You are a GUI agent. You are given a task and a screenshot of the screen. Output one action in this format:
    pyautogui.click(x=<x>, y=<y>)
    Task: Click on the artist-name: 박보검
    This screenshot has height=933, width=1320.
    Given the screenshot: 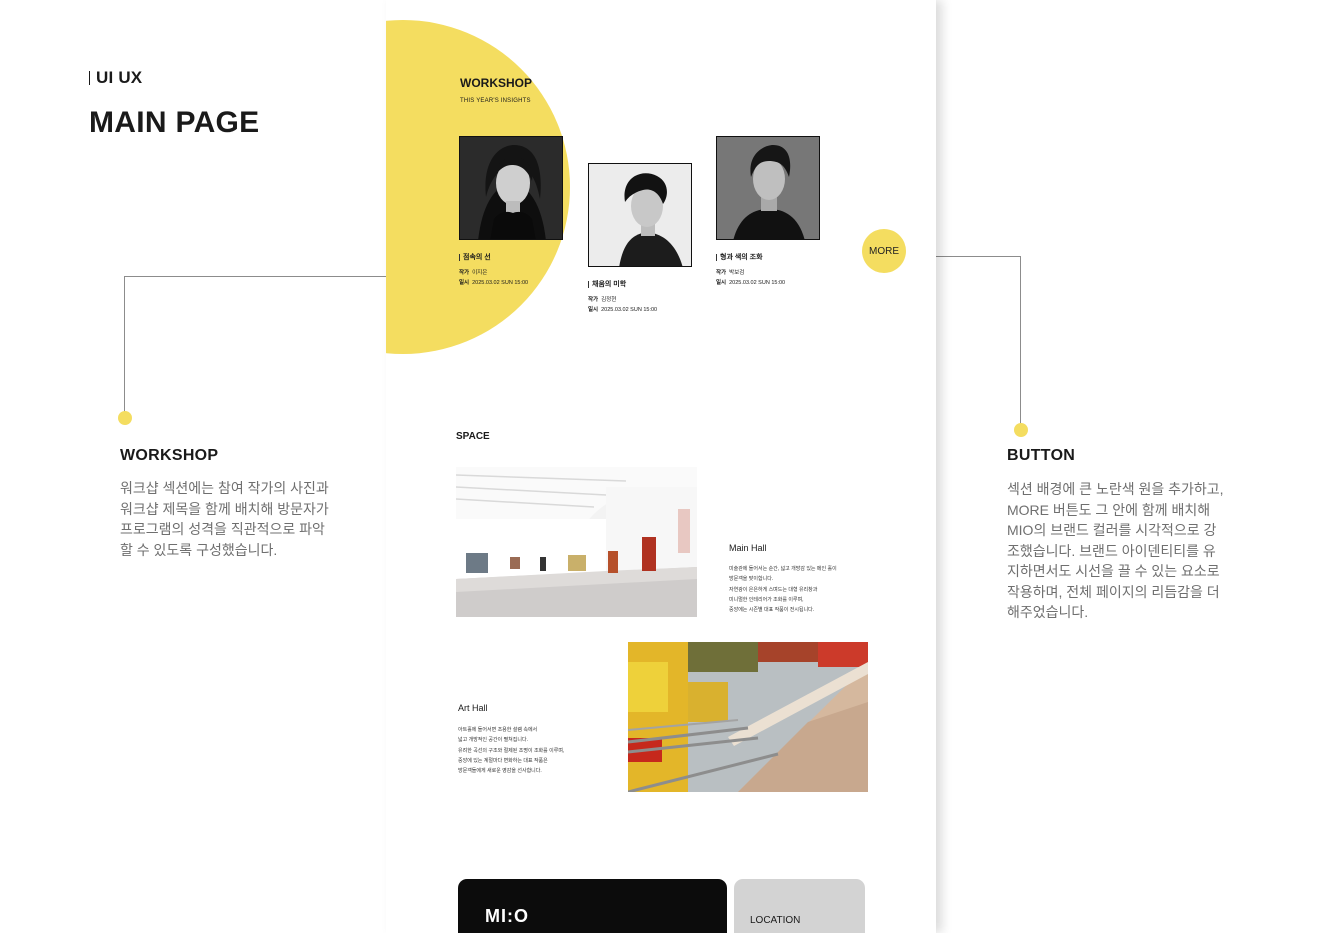 What is the action you would take?
    pyautogui.click(x=737, y=273)
    